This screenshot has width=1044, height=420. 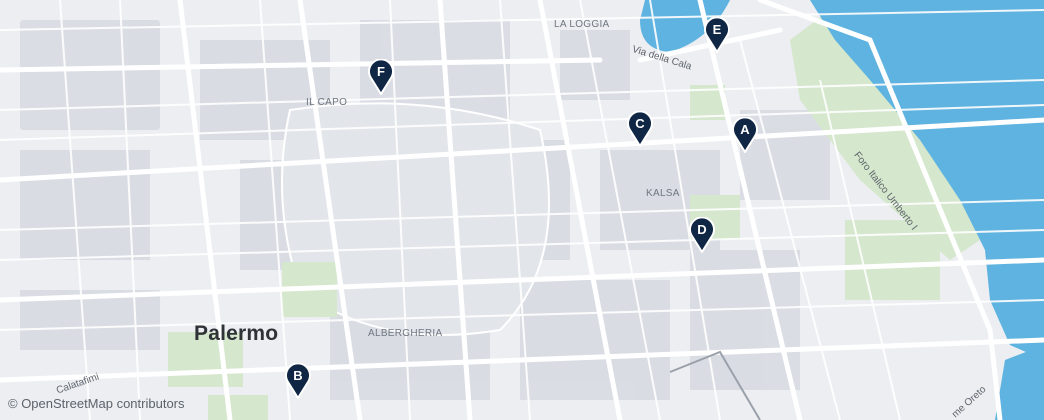 I want to click on marker-letter: C, so click(x=640, y=123).